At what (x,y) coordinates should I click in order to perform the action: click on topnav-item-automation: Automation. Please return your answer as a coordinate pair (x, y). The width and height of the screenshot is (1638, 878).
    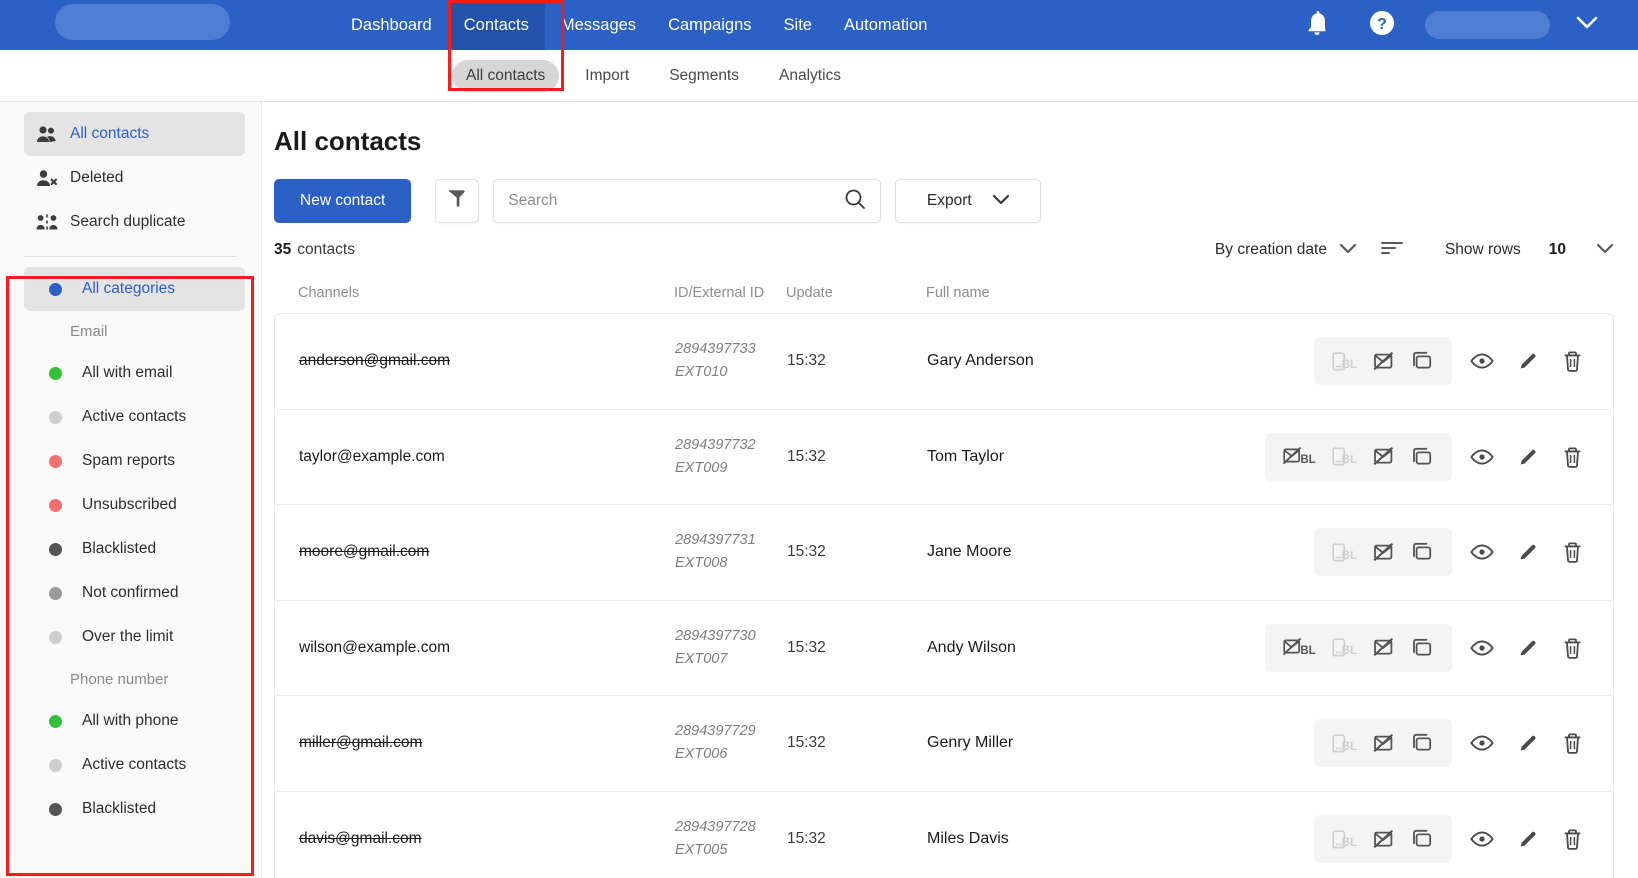
    Looking at the image, I should click on (885, 25).